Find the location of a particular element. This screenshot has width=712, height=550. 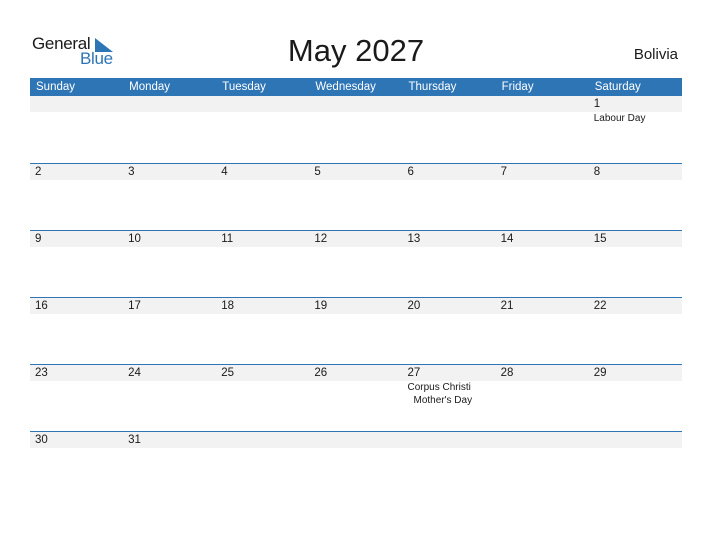

day-number: 9 is located at coordinates (38, 239).